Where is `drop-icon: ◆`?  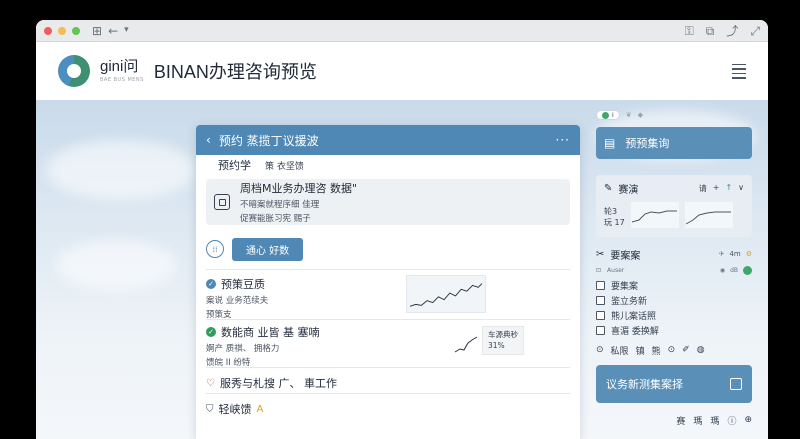 drop-icon: ◆ is located at coordinates (640, 115).